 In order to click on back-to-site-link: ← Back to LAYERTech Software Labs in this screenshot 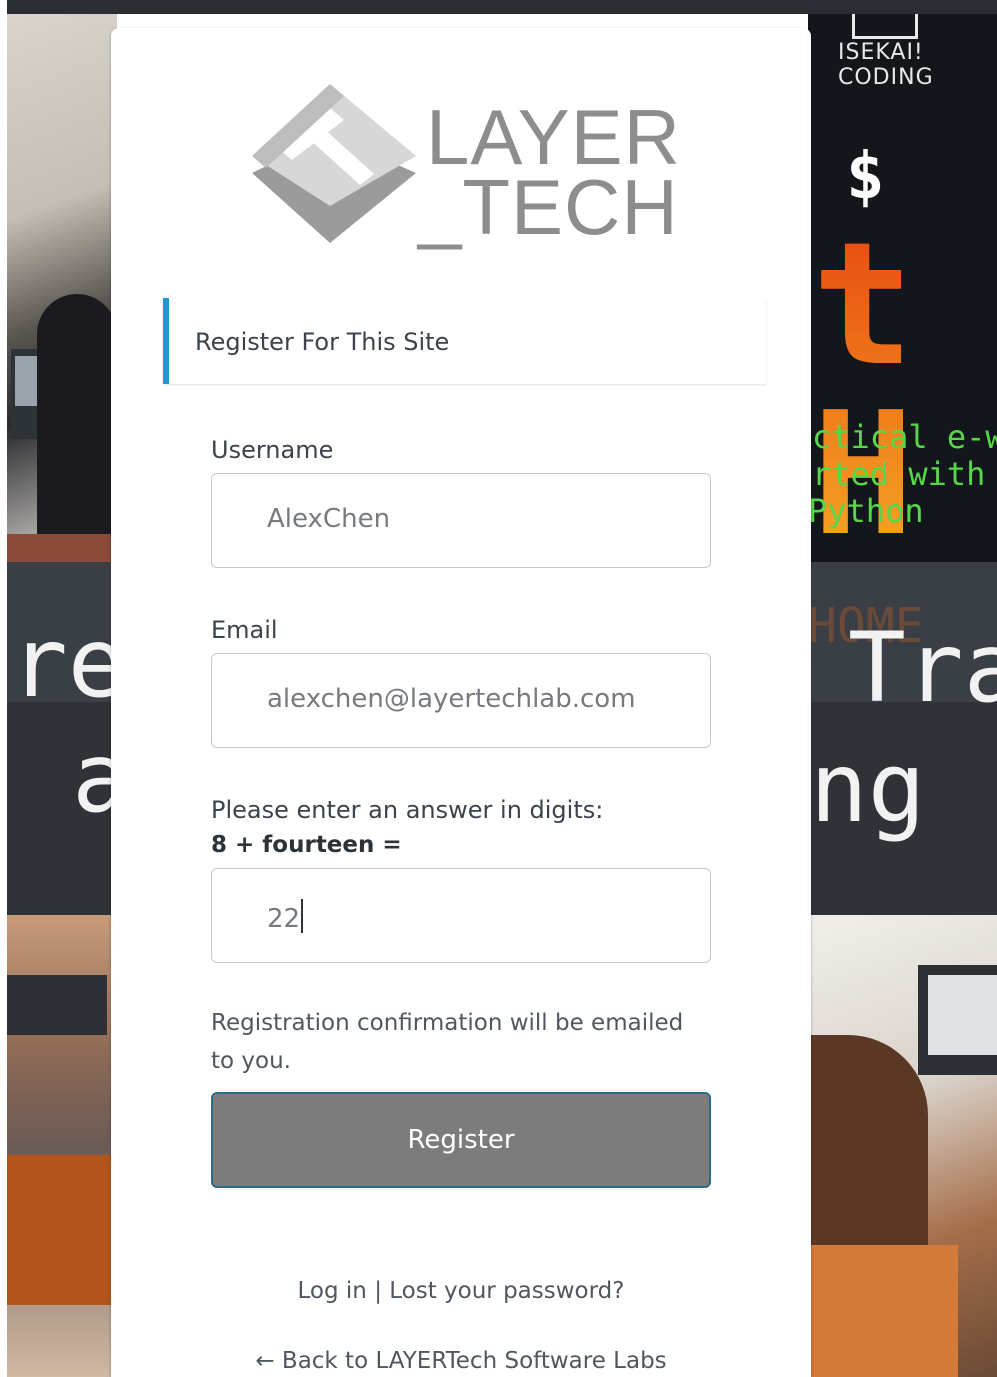, I will do `click(460, 1361)`.